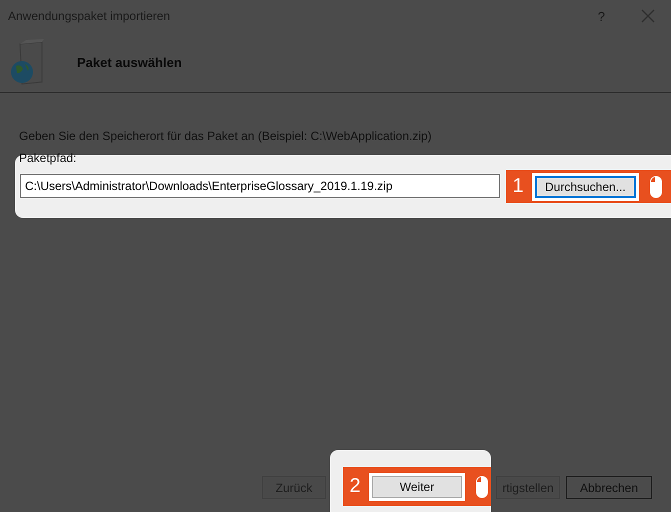  I want to click on mouse-icon, so click(655, 186).